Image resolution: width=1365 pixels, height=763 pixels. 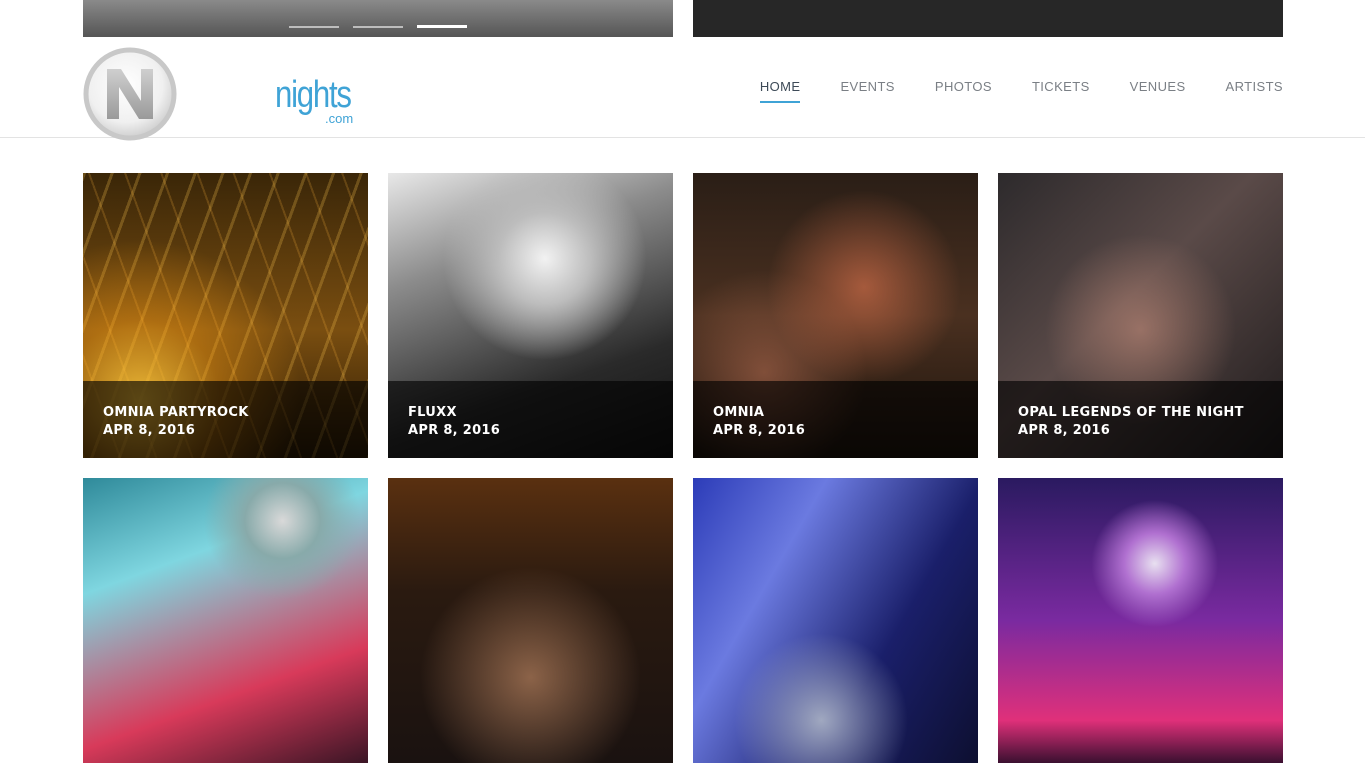 What do you see at coordinates (780, 91) in the screenshot?
I see `nav-home: HOME` at bounding box center [780, 91].